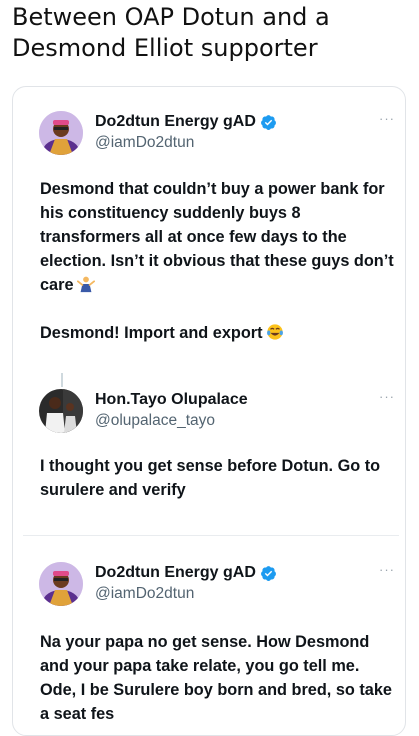  I want to click on tweet-2-header: Hon.Tayo Olupalace @olupalace_tayo ···, so click(216, 414).